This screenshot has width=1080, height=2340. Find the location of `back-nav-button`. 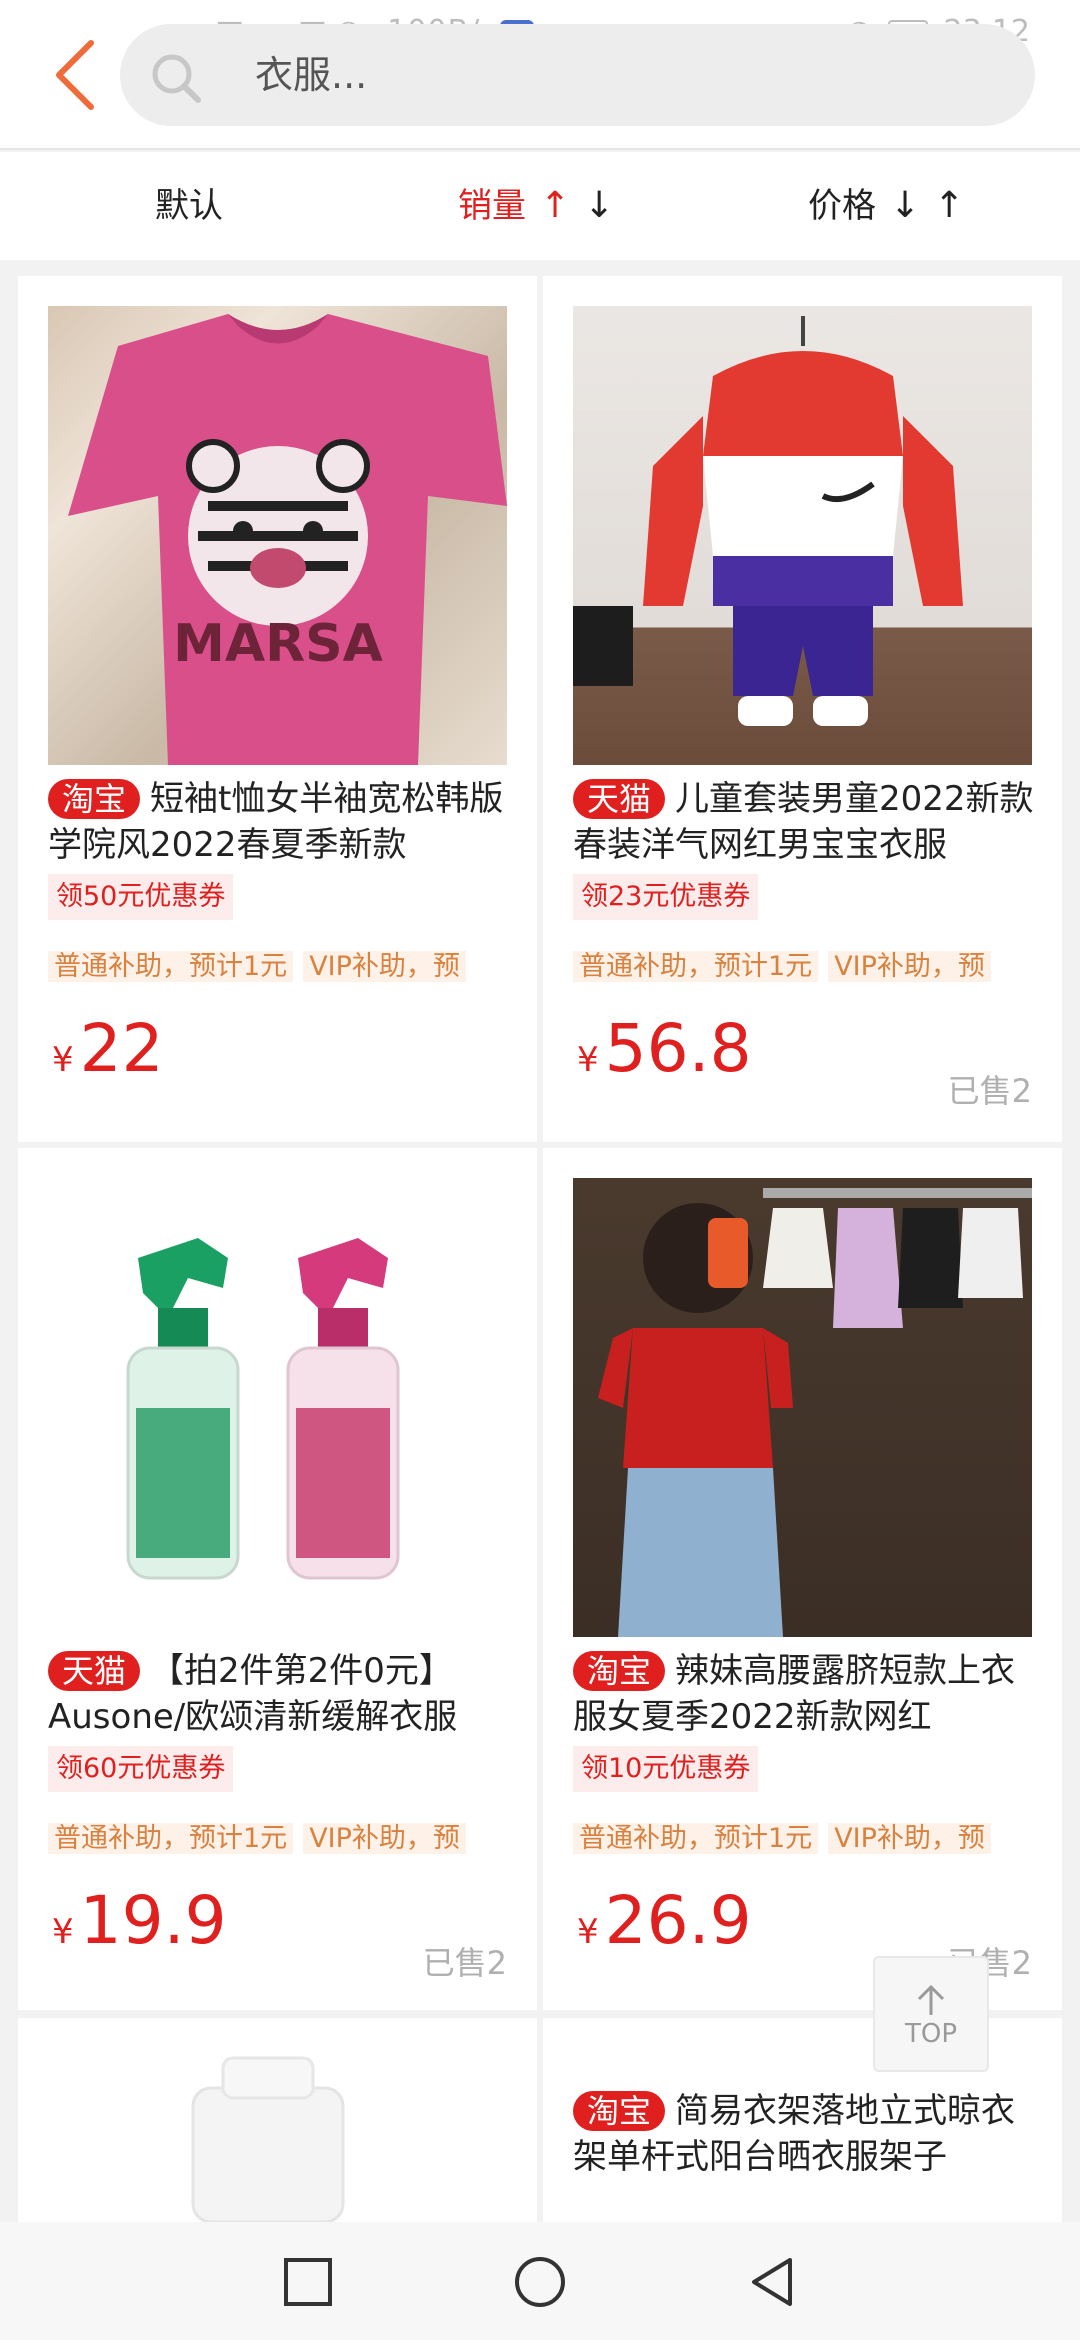

back-nav-button is located at coordinates (772, 2282).